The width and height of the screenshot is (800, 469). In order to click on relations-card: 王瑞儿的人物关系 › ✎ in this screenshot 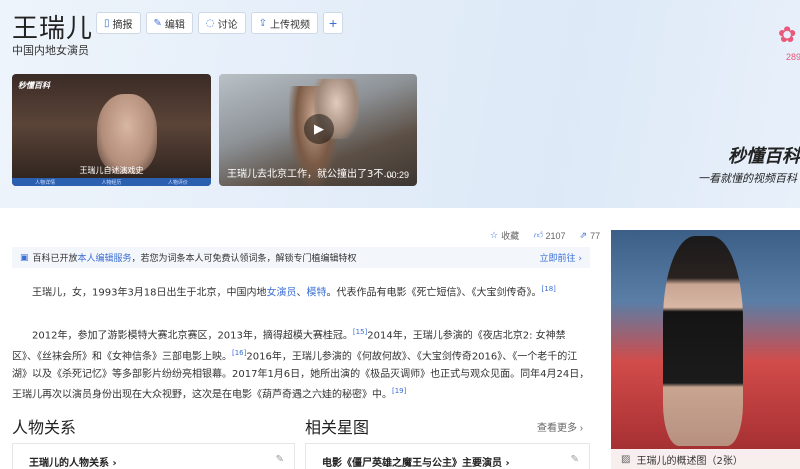, I will do `click(153, 456)`.